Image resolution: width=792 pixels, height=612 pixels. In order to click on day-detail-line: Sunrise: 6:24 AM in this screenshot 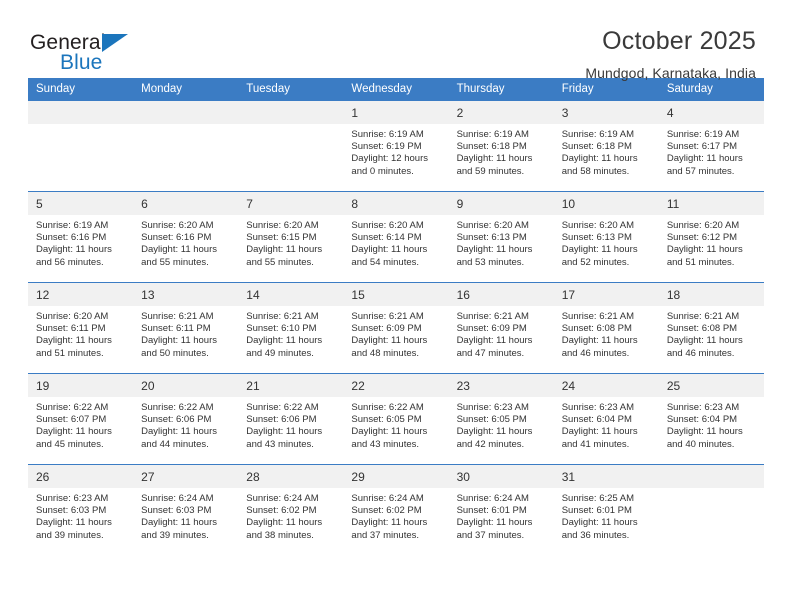, I will do `click(177, 498)`.